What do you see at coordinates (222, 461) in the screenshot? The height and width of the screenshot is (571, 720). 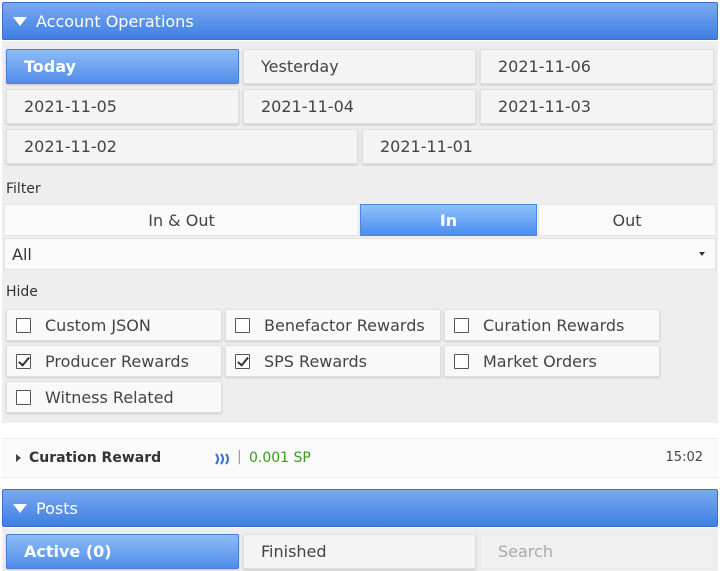 I see `steem-icon` at bounding box center [222, 461].